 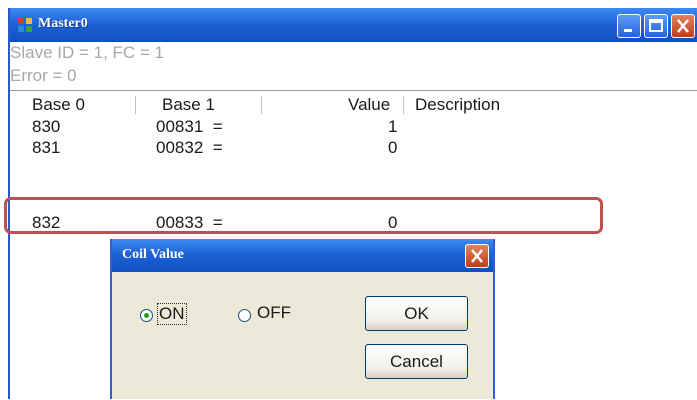 I want to click on maximize-button, so click(x=656, y=26).